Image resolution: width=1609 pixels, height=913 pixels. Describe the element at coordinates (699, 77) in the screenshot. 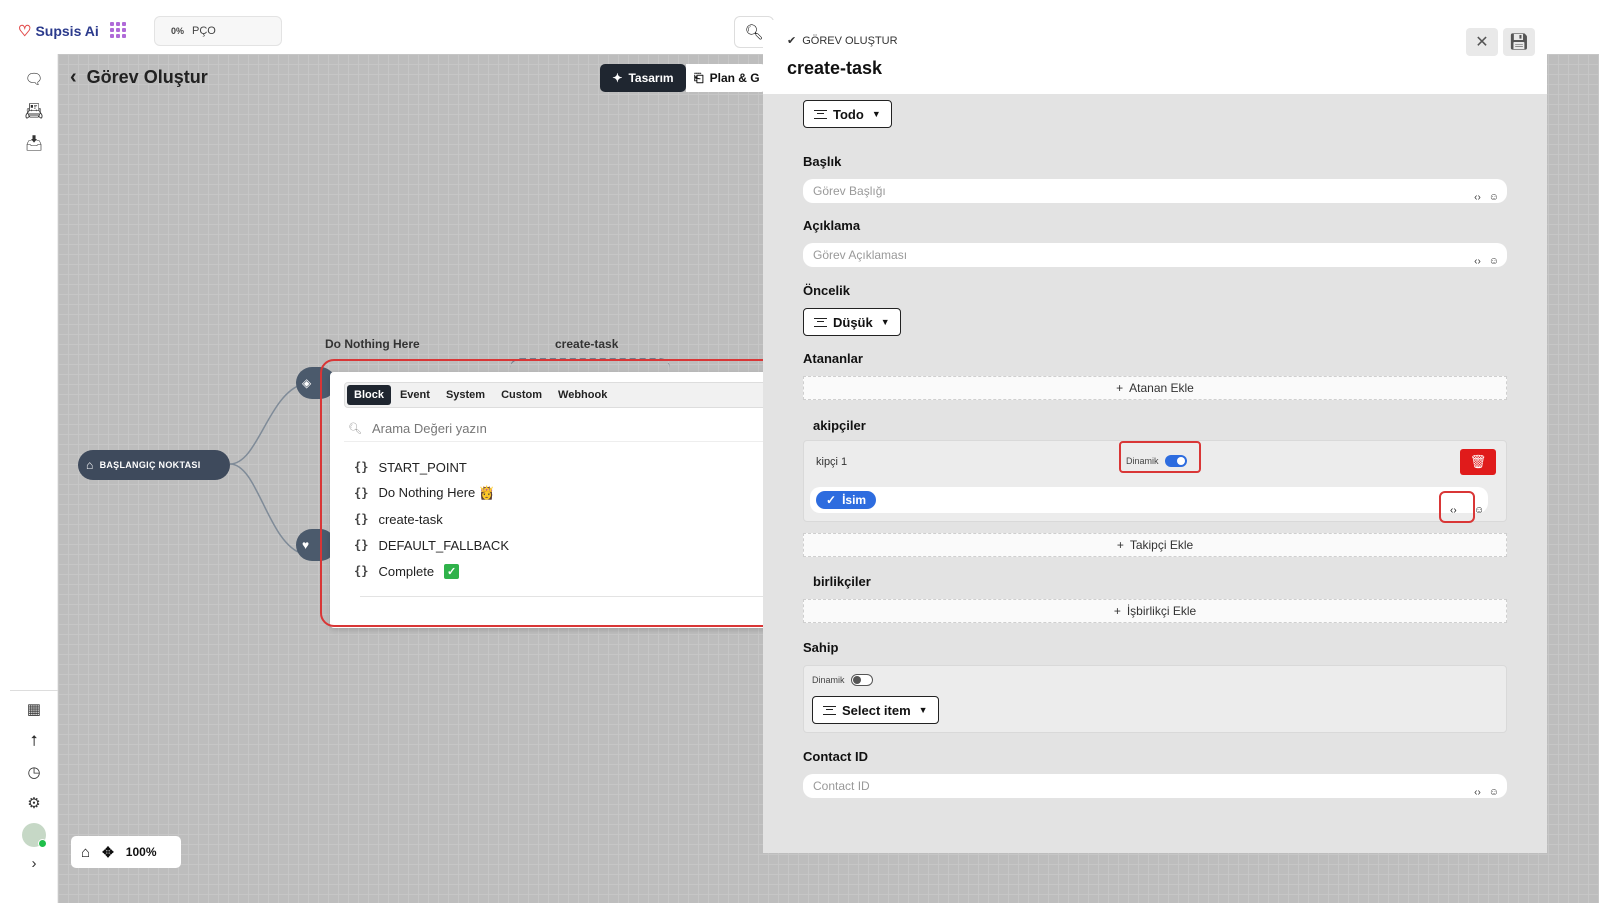

I see `plan-icon: ⎗` at that location.